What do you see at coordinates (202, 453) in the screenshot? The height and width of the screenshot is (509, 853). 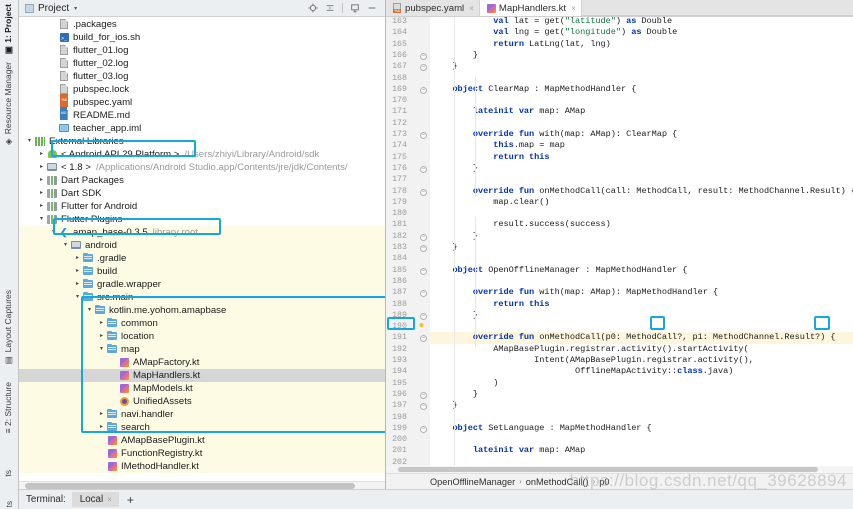 I see `tree-row: · FunctionRegistry.kt` at bounding box center [202, 453].